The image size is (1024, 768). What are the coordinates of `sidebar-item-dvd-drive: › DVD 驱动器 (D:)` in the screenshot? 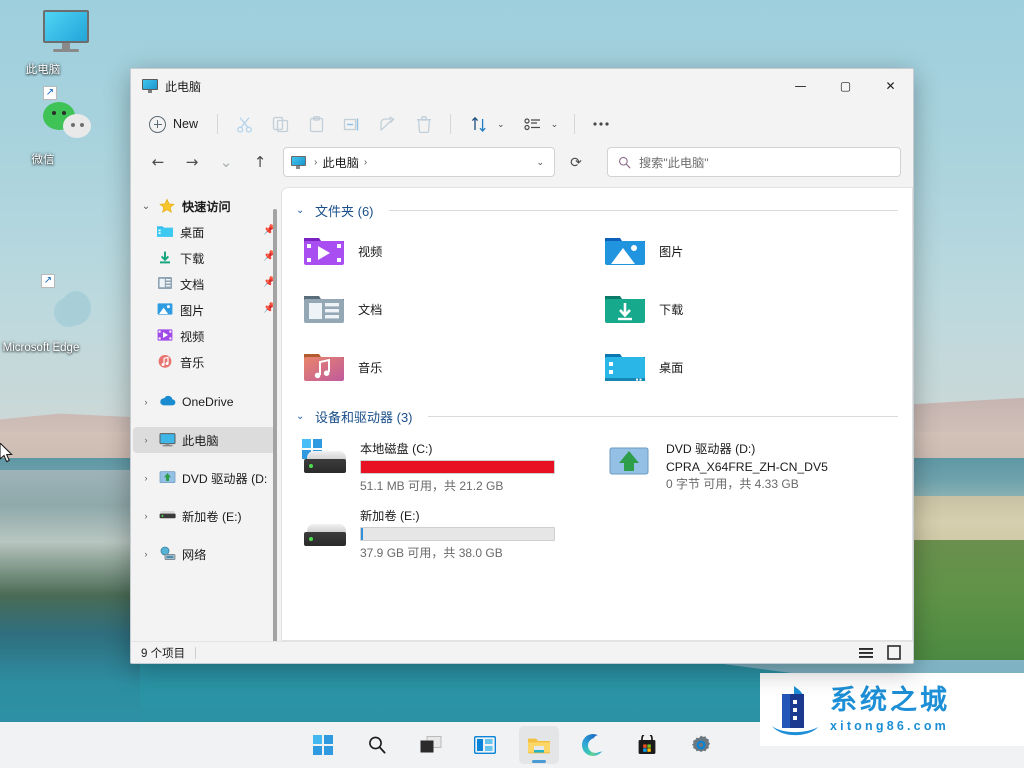 It's located at (204, 478).